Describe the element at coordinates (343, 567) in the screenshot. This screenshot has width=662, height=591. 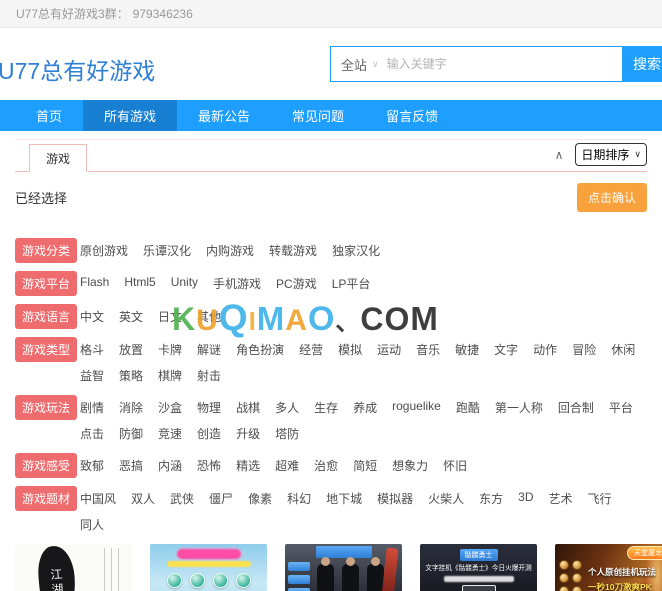
I see `game-thumbnail-gangster` at that location.